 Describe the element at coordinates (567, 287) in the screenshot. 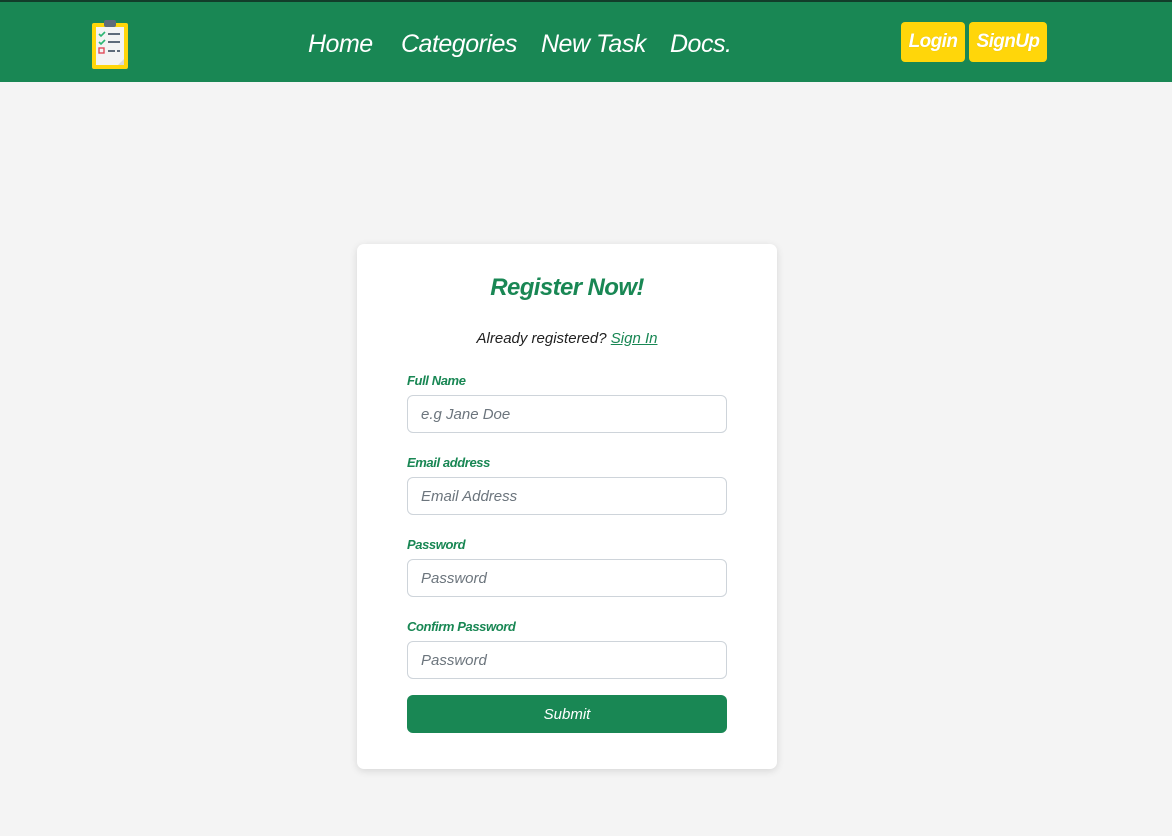

I see `form-title: Register Now!` at that location.